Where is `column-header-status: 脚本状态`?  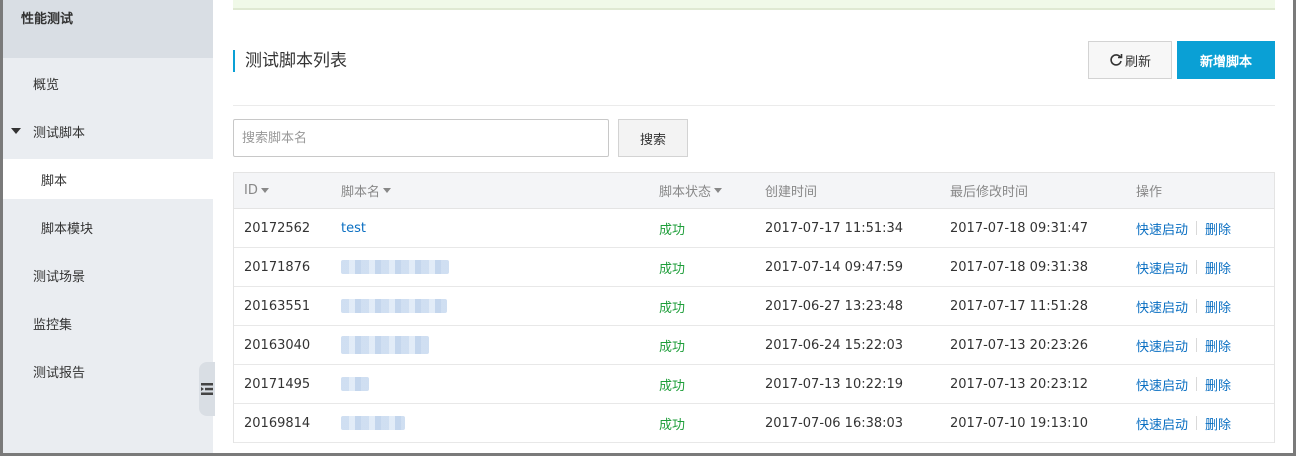 column-header-status: 脚本状态 is located at coordinates (691, 190).